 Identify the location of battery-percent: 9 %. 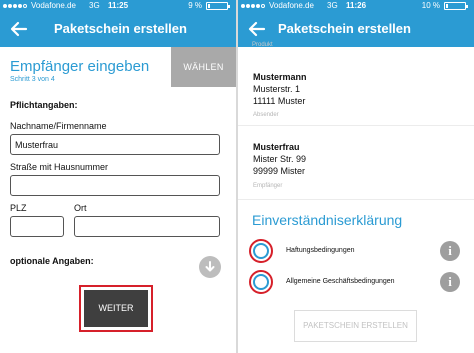
(195, 5).